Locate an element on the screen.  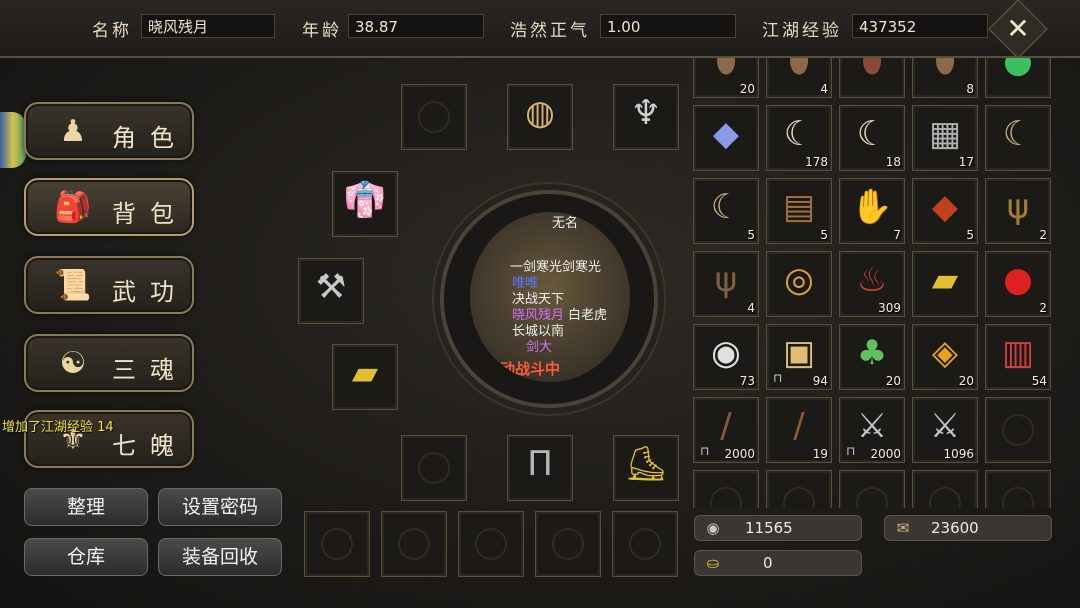
bag-slot: / ⊓ 2000 is located at coordinates (726, 430).